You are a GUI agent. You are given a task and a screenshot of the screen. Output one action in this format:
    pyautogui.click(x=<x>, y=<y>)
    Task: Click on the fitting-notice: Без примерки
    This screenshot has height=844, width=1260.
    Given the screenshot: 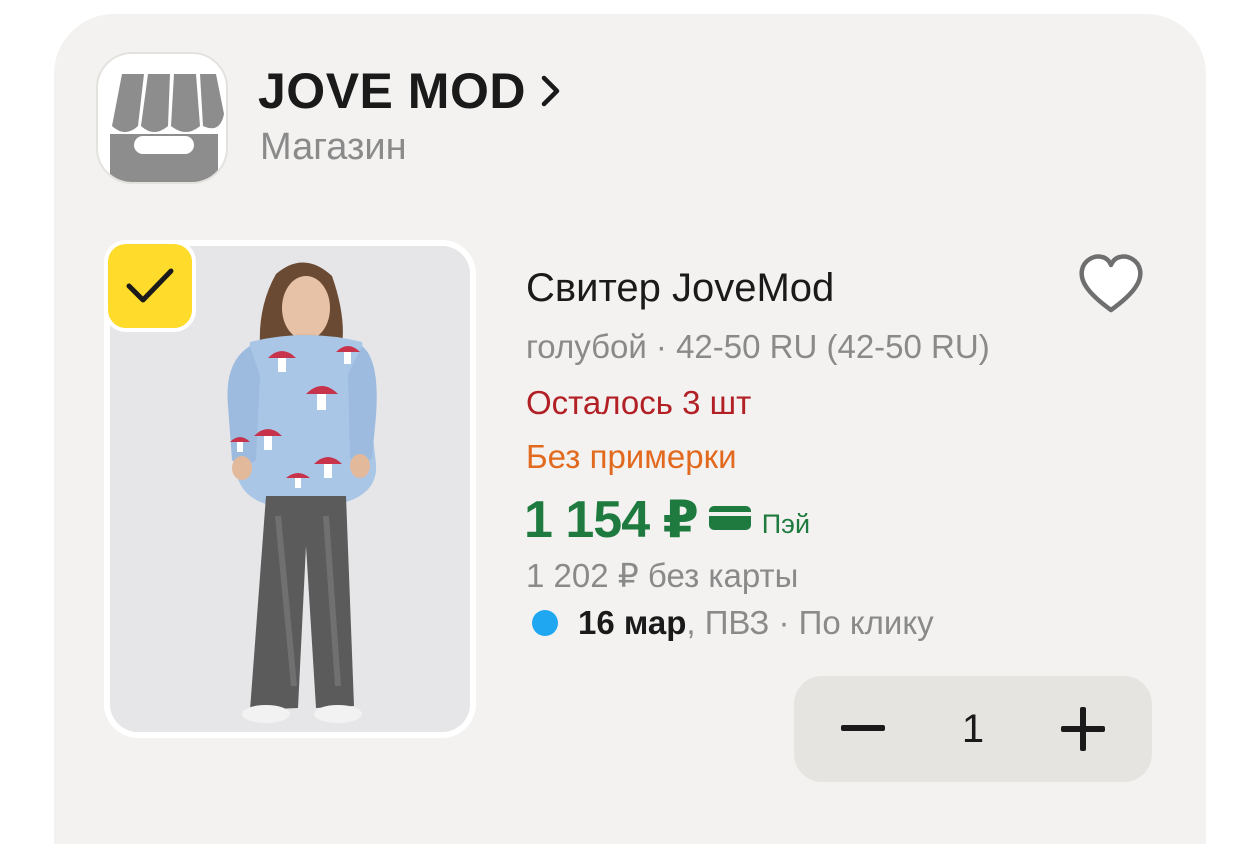 What is the action you would take?
    pyautogui.click(x=631, y=456)
    